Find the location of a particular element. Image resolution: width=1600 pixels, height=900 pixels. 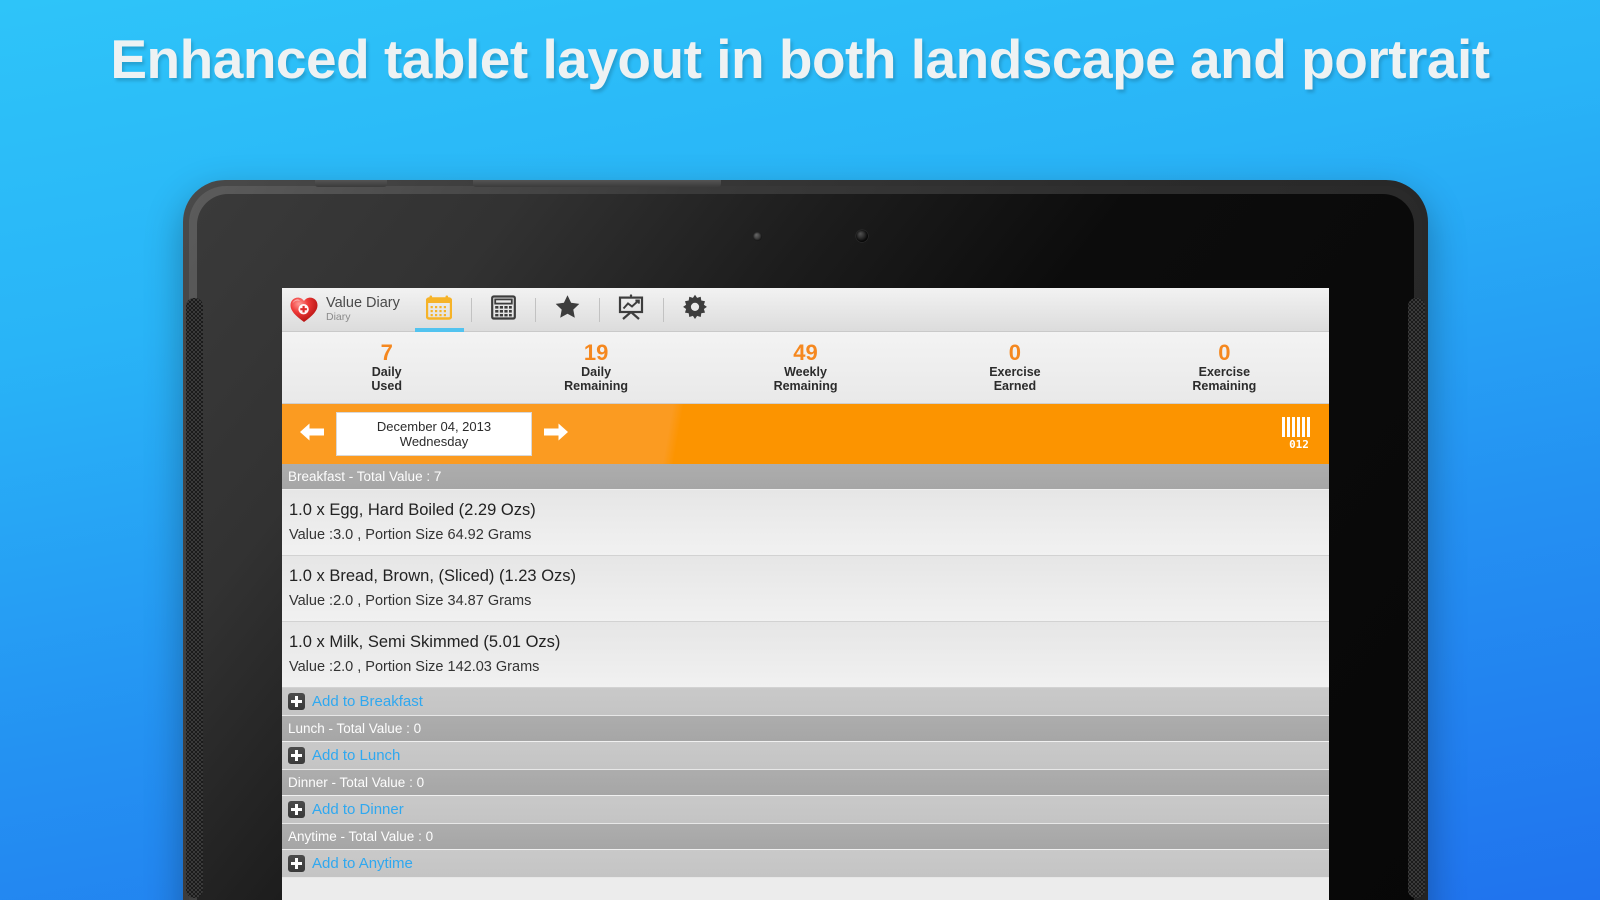

stat-label: Weekly Remaining is located at coordinates (806, 379).